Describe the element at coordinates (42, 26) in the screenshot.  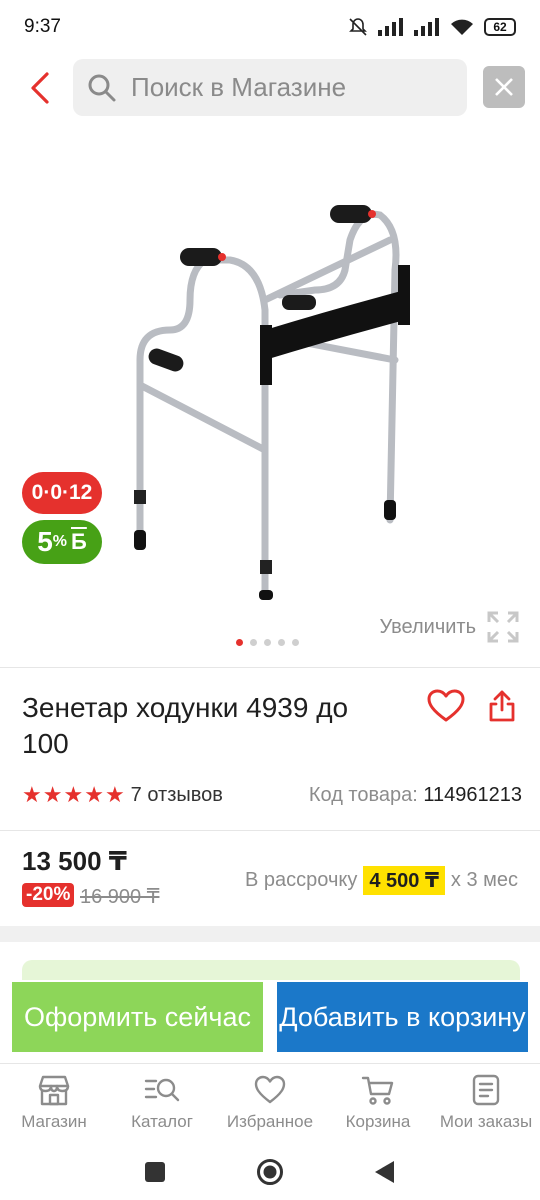
I see `status-time: 9:37` at that location.